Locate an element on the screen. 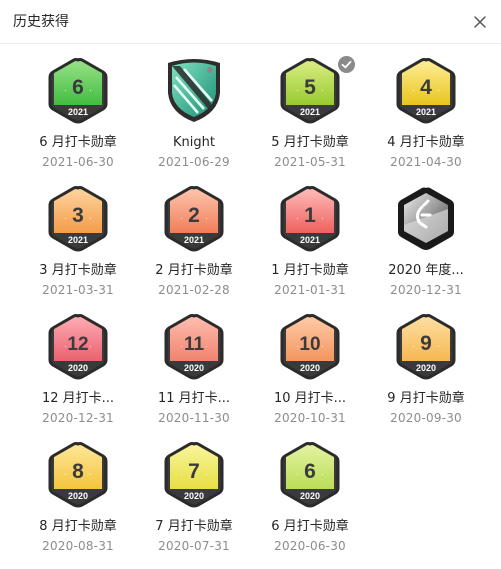 This screenshot has height=569, width=501. badge-item: 2020 年度... 2020-12-31 is located at coordinates (426, 249).